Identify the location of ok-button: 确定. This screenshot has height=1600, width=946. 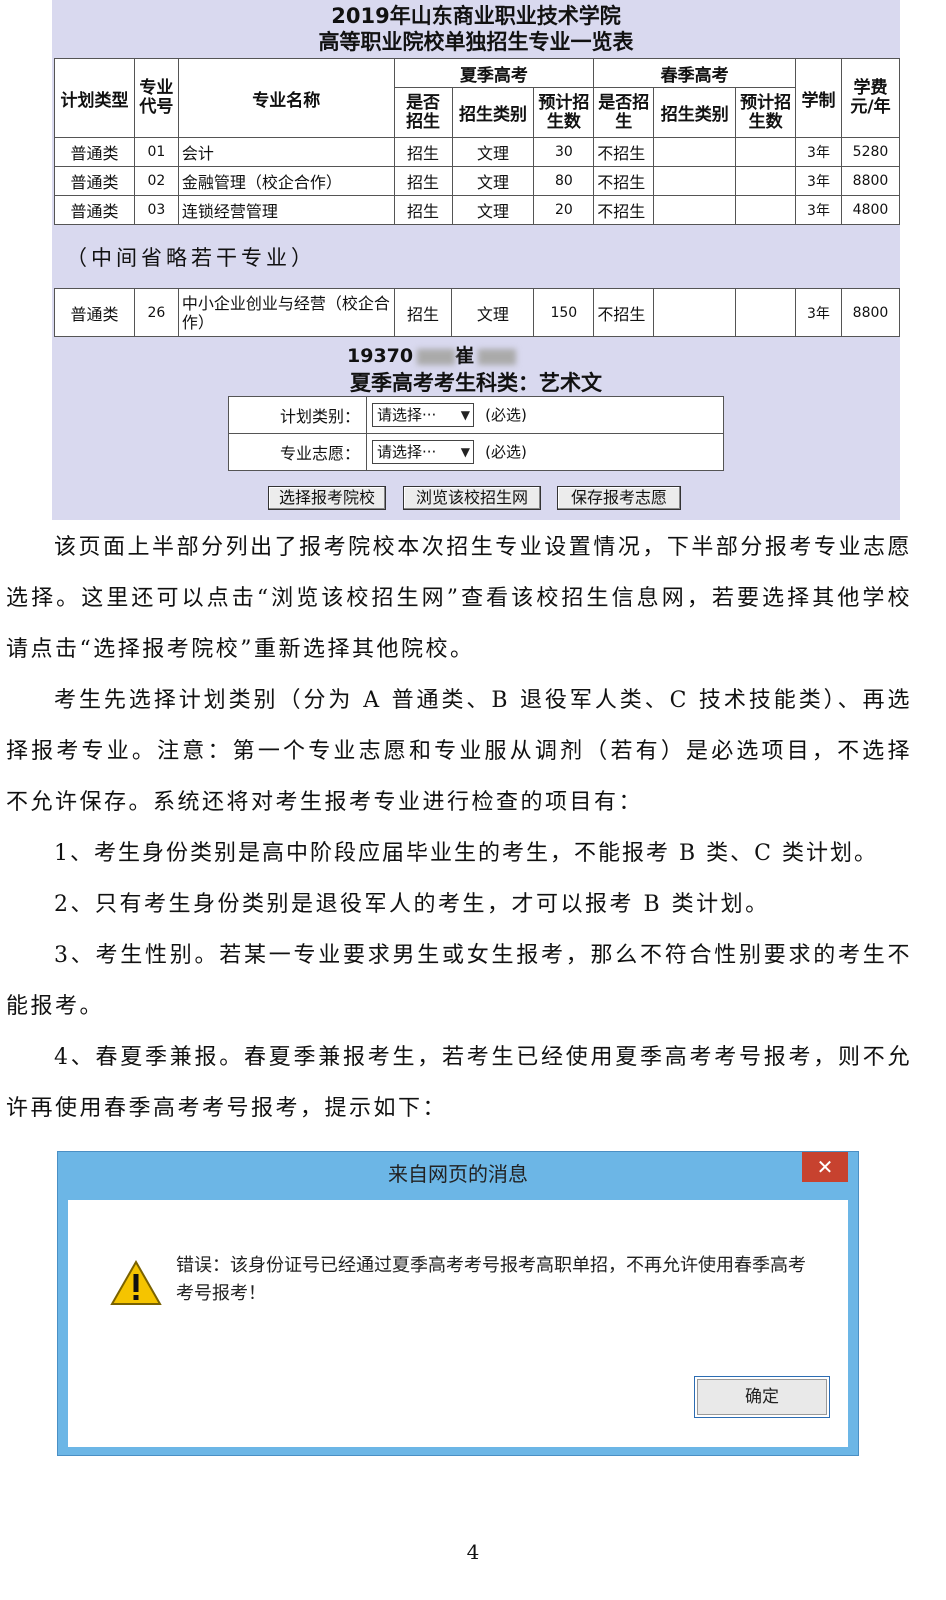
(762, 1397).